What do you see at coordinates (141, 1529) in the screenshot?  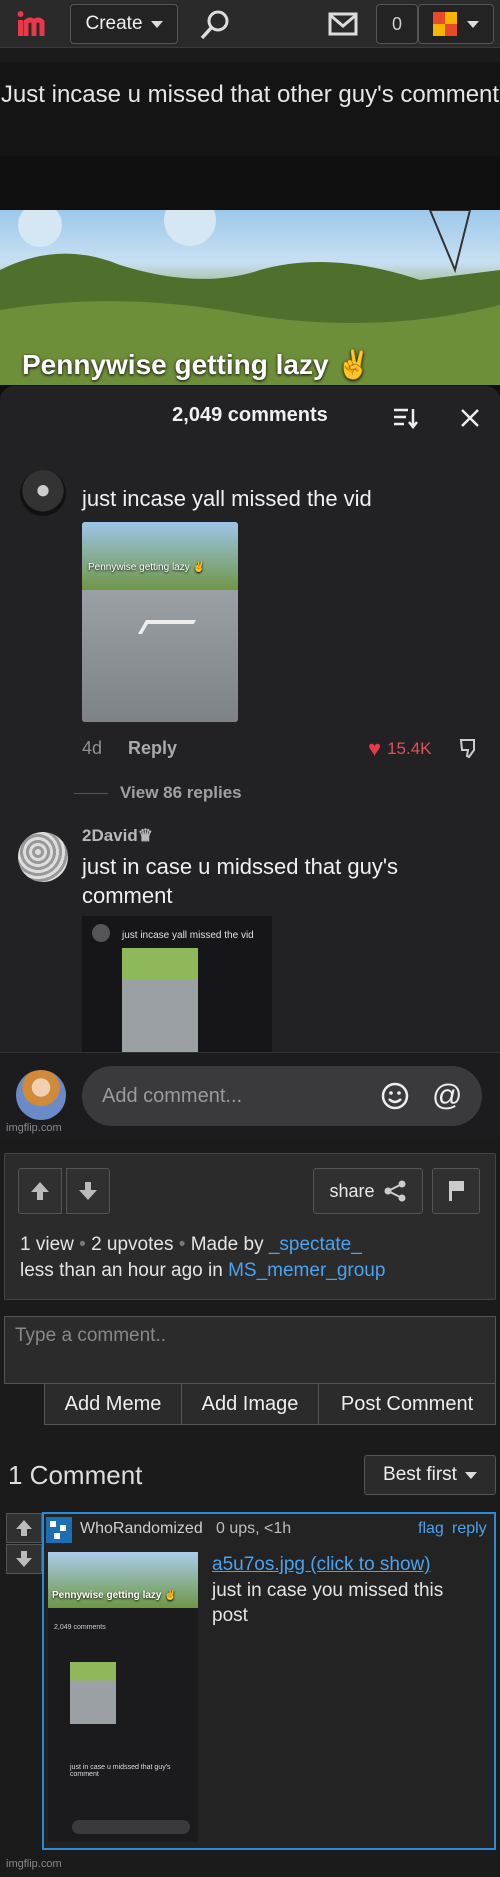 I see `comment-username: WhoRandomized` at bounding box center [141, 1529].